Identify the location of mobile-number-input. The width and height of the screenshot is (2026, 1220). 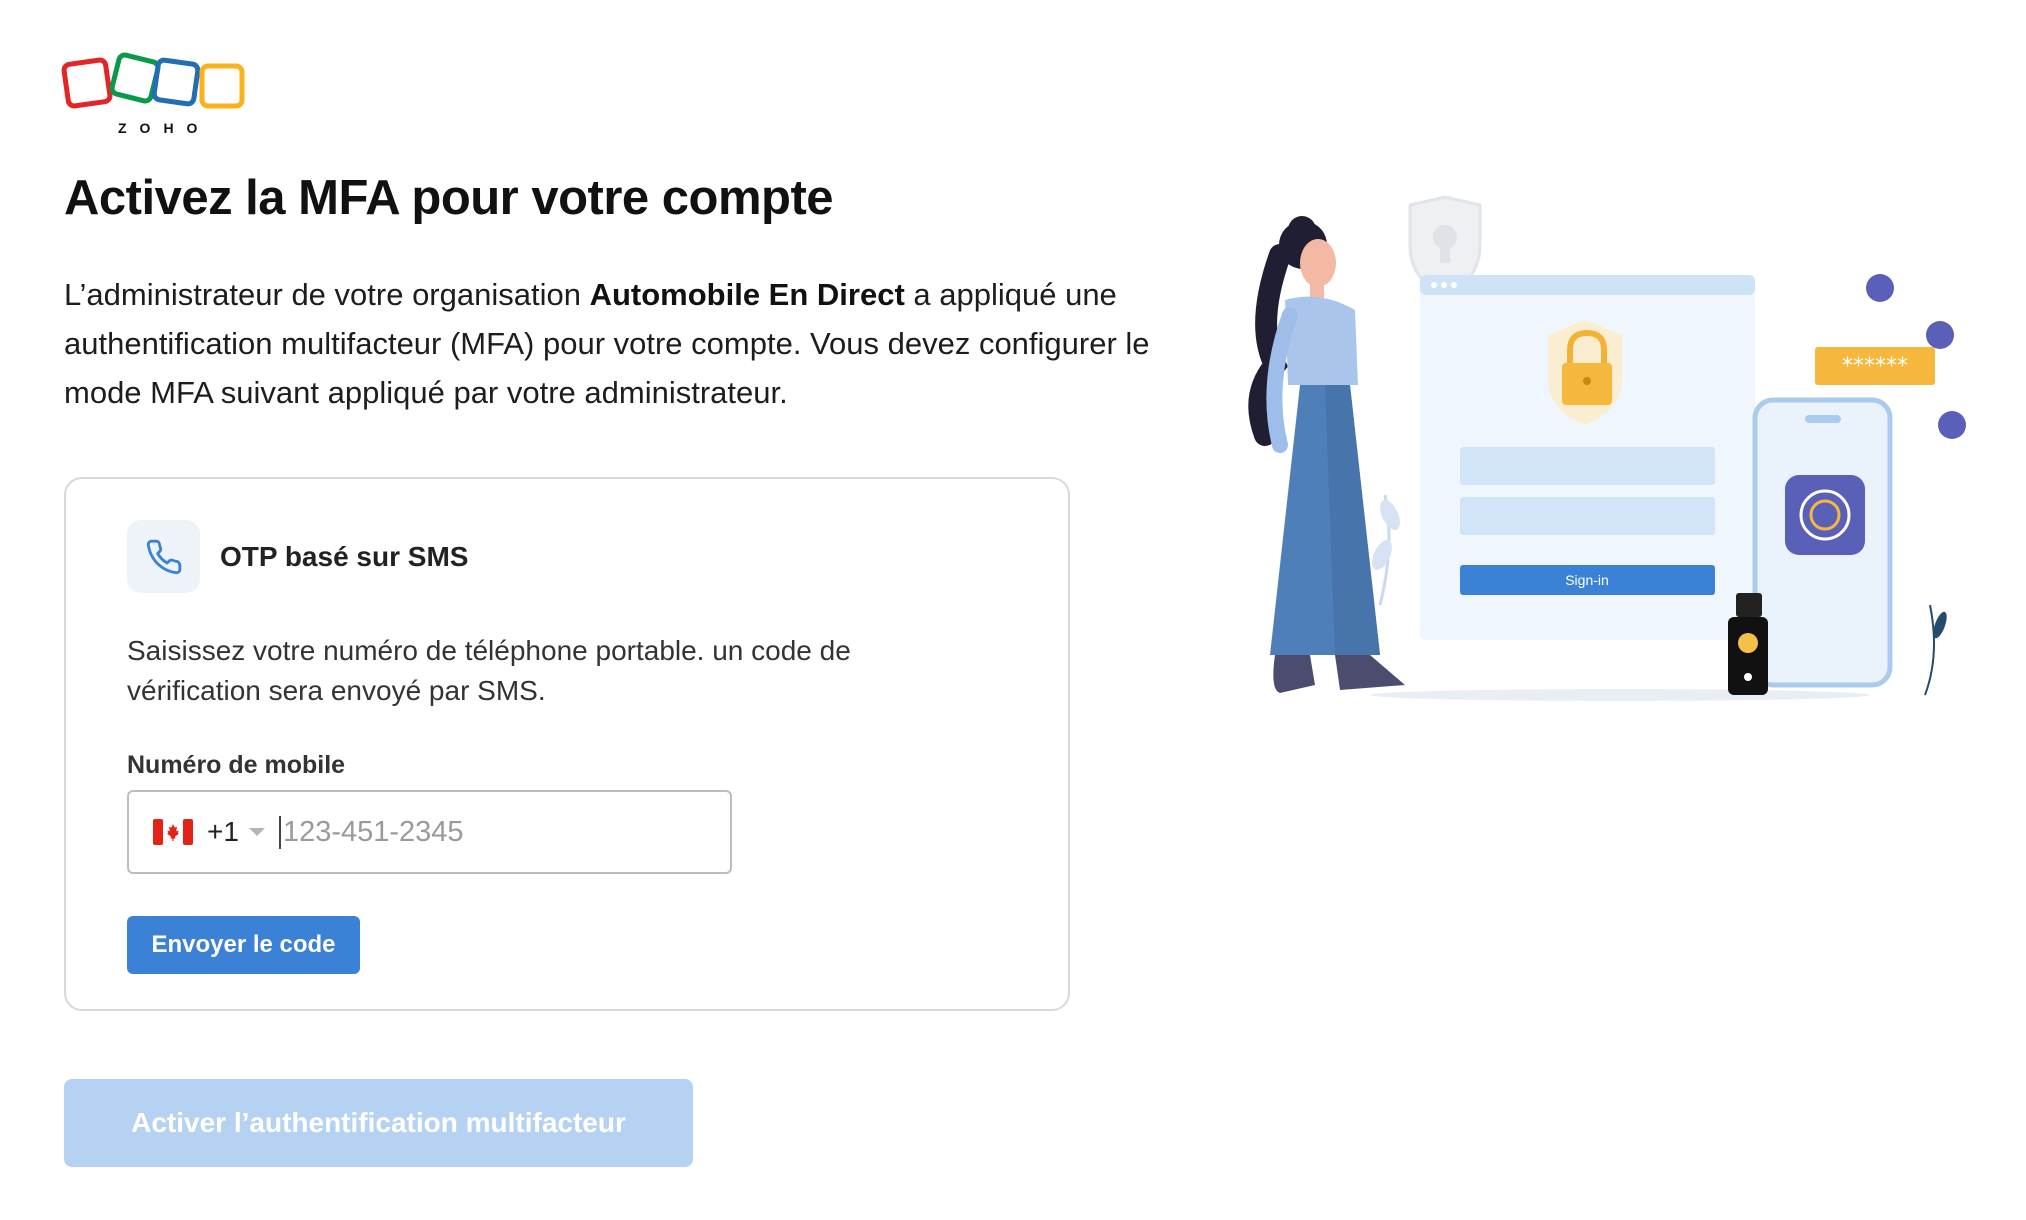
(480, 832).